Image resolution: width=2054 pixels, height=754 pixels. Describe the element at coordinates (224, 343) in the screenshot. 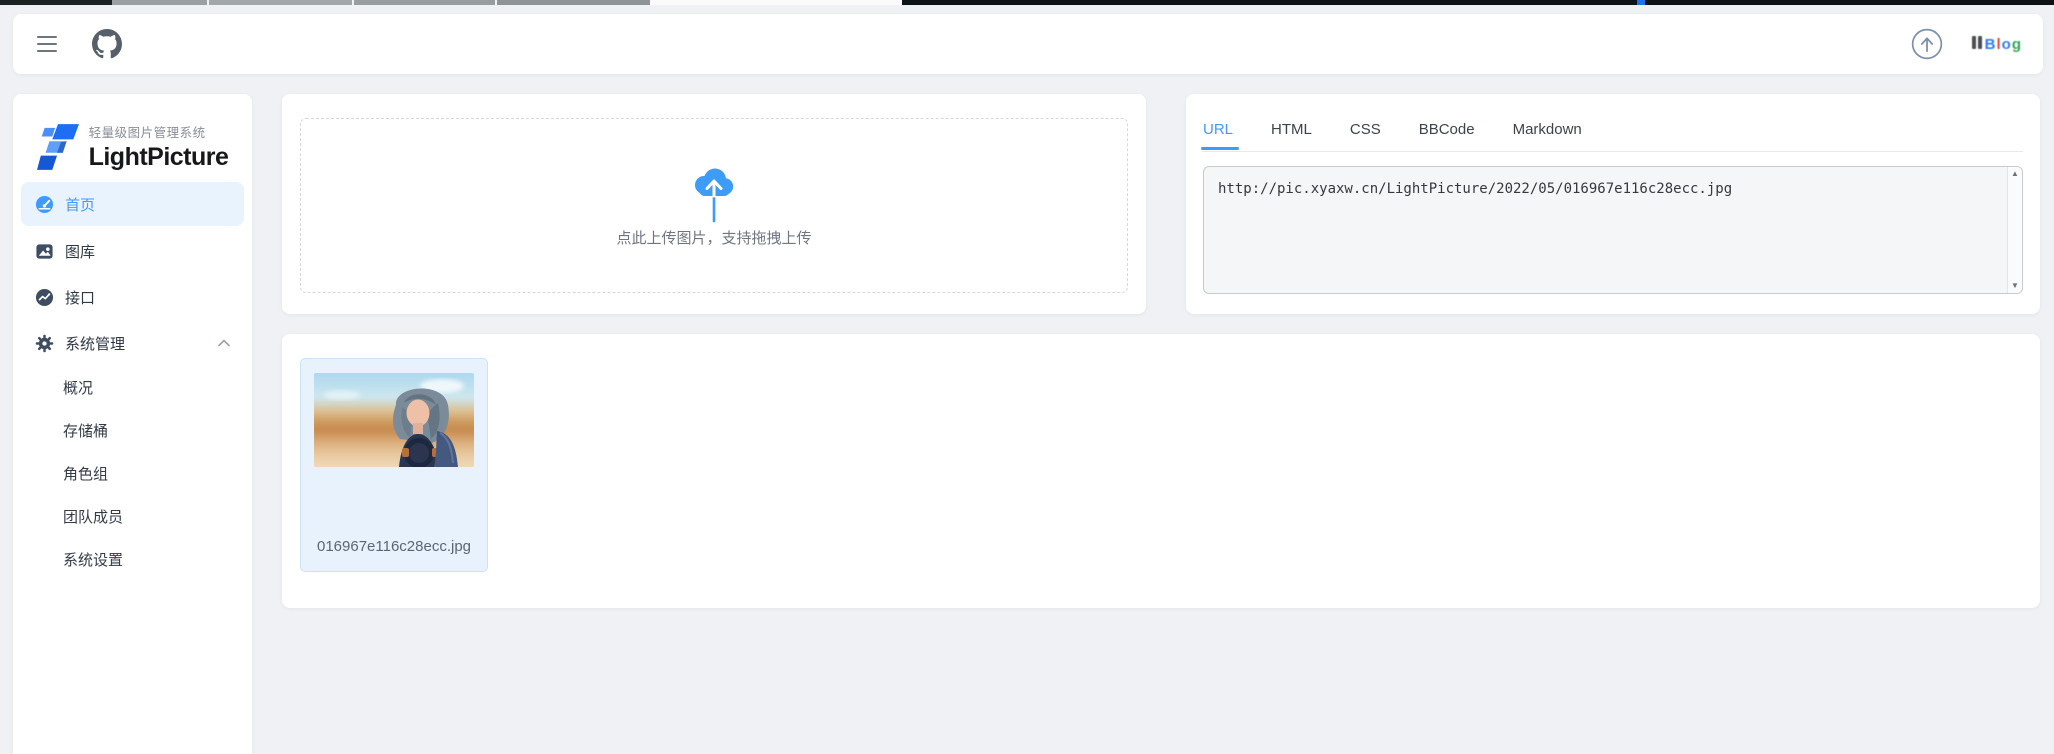

I see `chevron-up-icon` at that location.